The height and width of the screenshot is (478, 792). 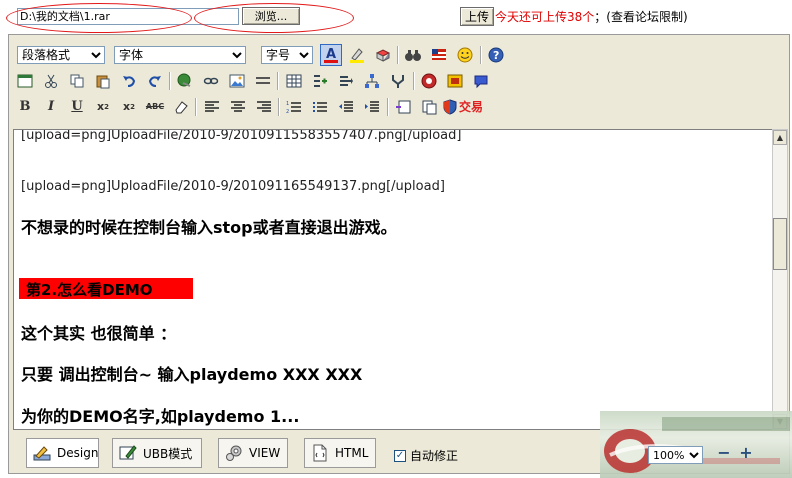 I want to click on watermark-logo, so click(x=696, y=444).